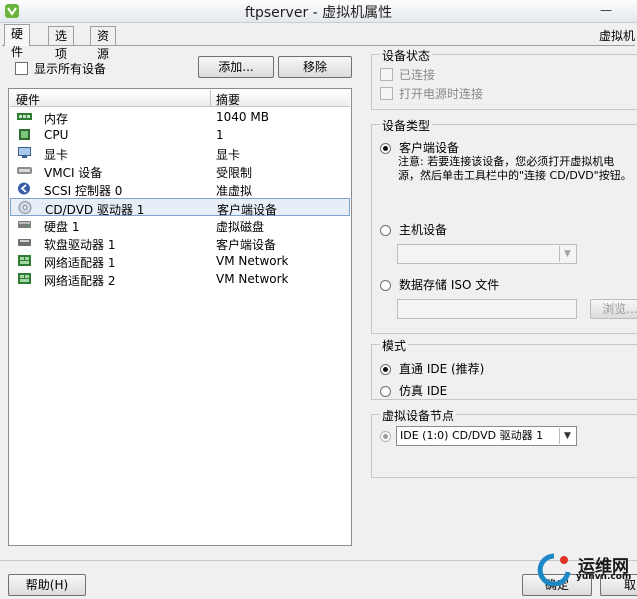 This screenshot has height=599, width=637. What do you see at coordinates (487, 254) in the screenshot?
I see `host-device-select: ▼` at bounding box center [487, 254].